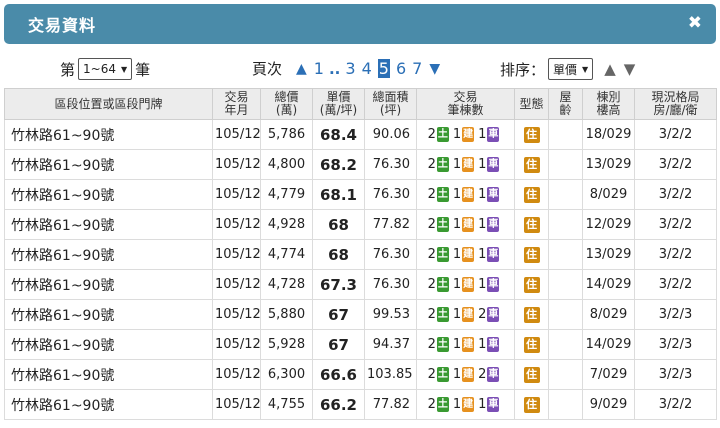 The width and height of the screenshot is (720, 428). What do you see at coordinates (286, 404) in the screenshot?
I see `cell-total-price: 4,755` at bounding box center [286, 404].